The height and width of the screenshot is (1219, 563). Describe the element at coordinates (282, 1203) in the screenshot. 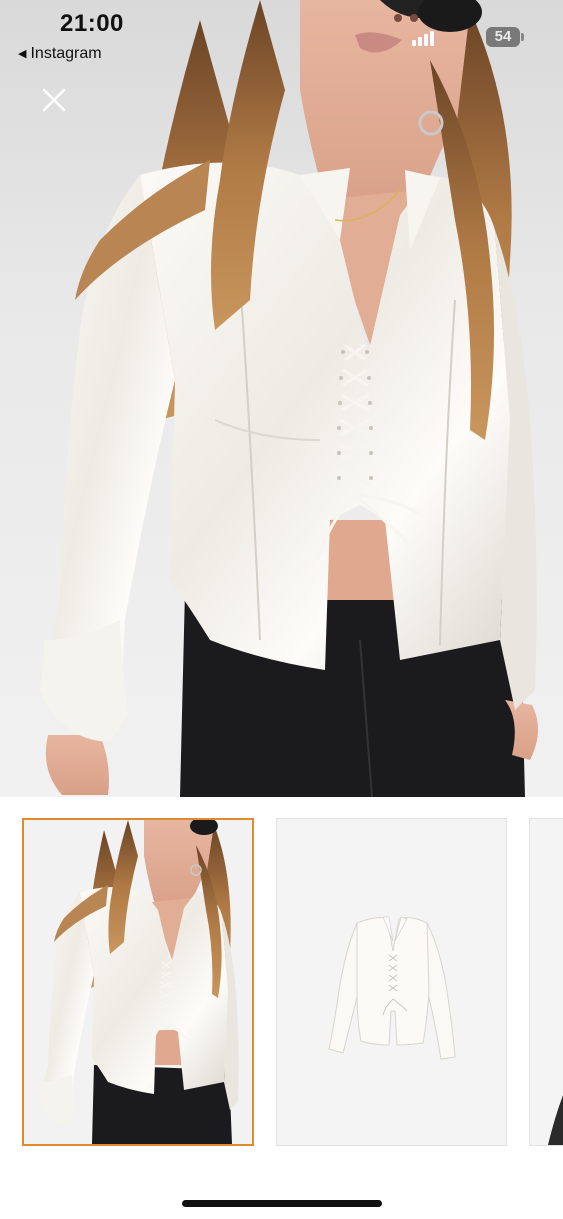

I see `home-indicator` at that location.